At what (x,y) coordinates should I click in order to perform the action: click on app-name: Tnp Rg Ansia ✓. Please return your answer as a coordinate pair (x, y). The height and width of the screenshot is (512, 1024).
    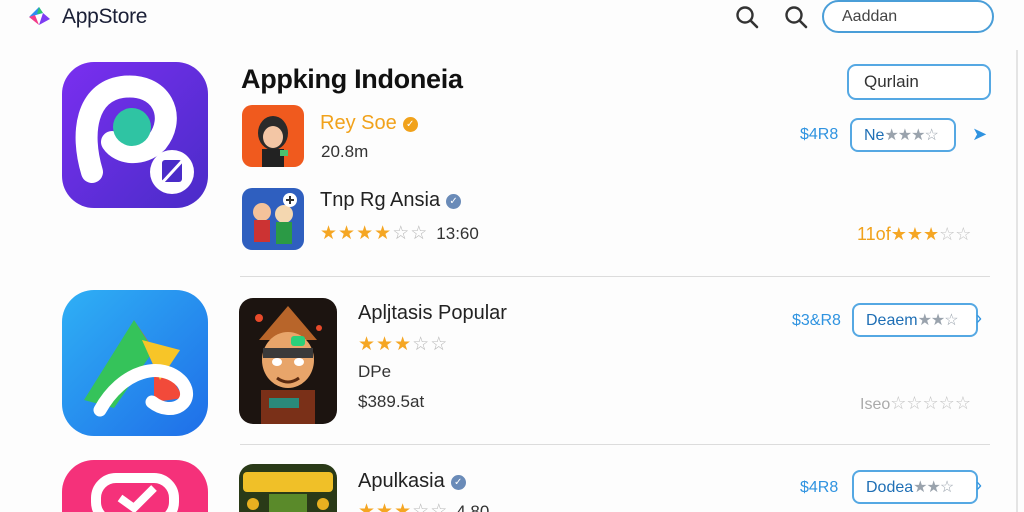
    Looking at the image, I should click on (391, 200).